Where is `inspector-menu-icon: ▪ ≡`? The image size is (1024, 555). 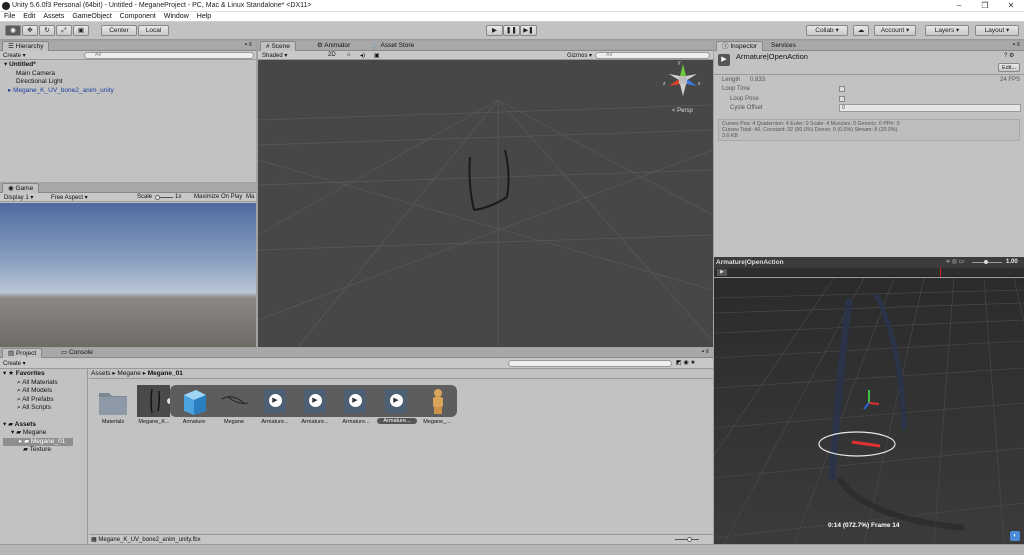 inspector-menu-icon: ▪ ≡ is located at coordinates (1016, 45).